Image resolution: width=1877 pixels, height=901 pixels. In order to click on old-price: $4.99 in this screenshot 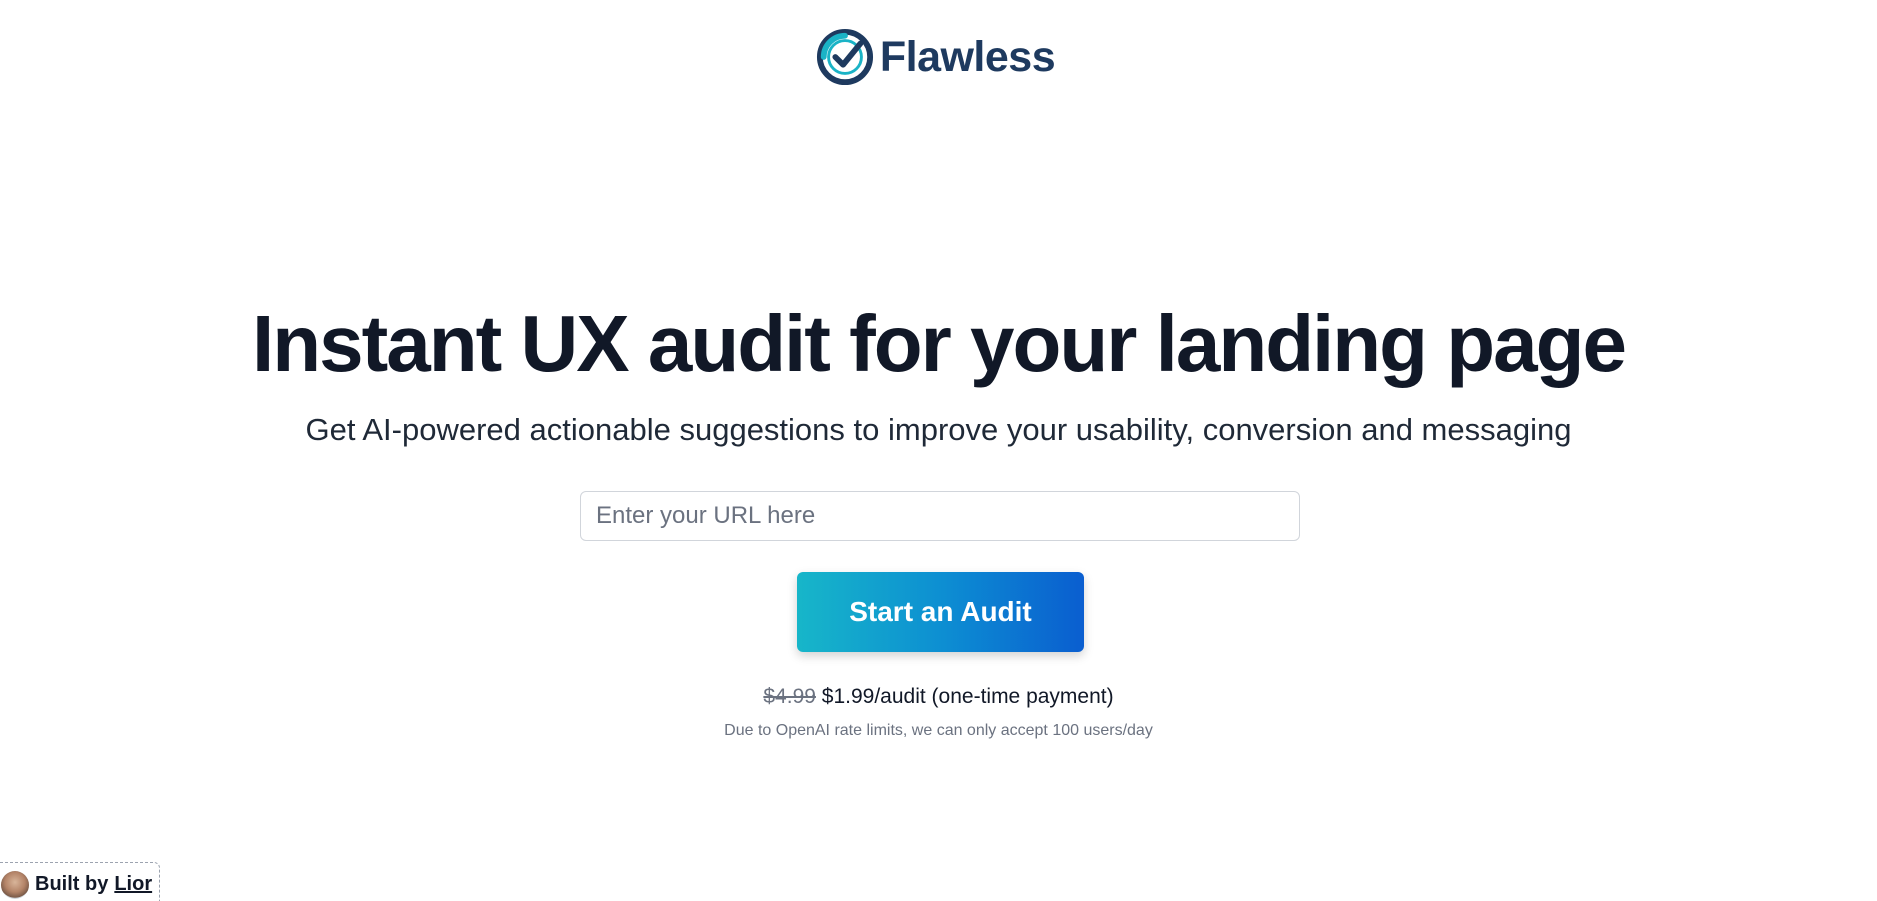, I will do `click(789, 696)`.